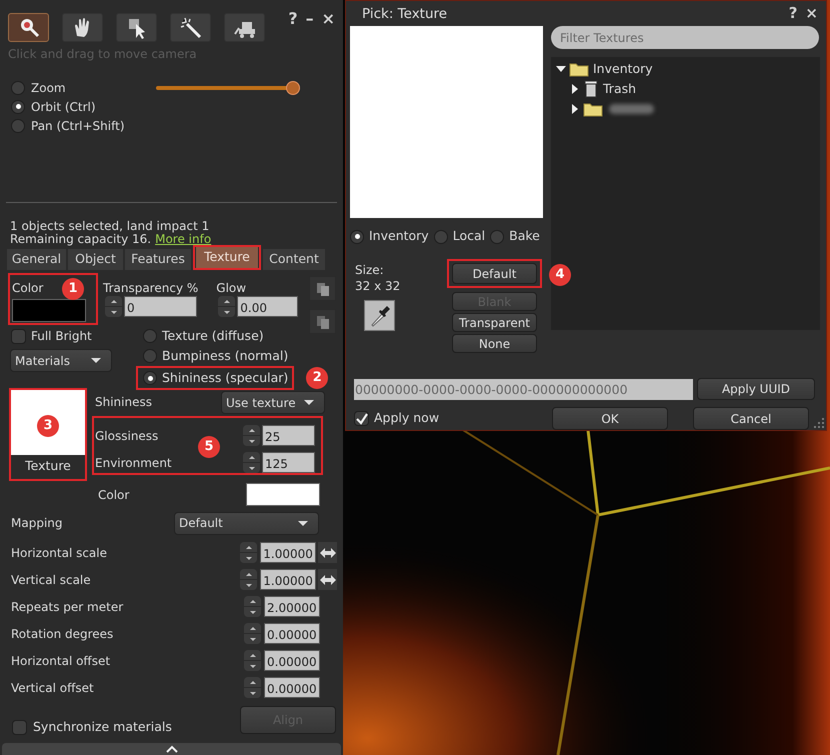 The width and height of the screenshot is (830, 755). What do you see at coordinates (469, 236) in the screenshot?
I see `radio-label: Local` at bounding box center [469, 236].